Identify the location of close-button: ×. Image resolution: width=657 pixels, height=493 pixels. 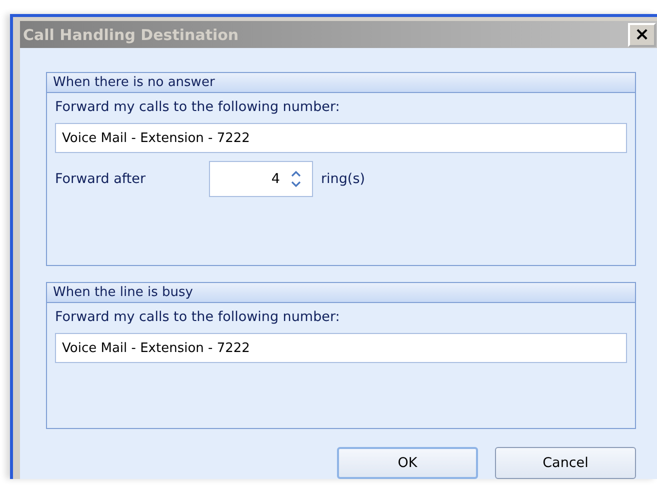
(642, 34).